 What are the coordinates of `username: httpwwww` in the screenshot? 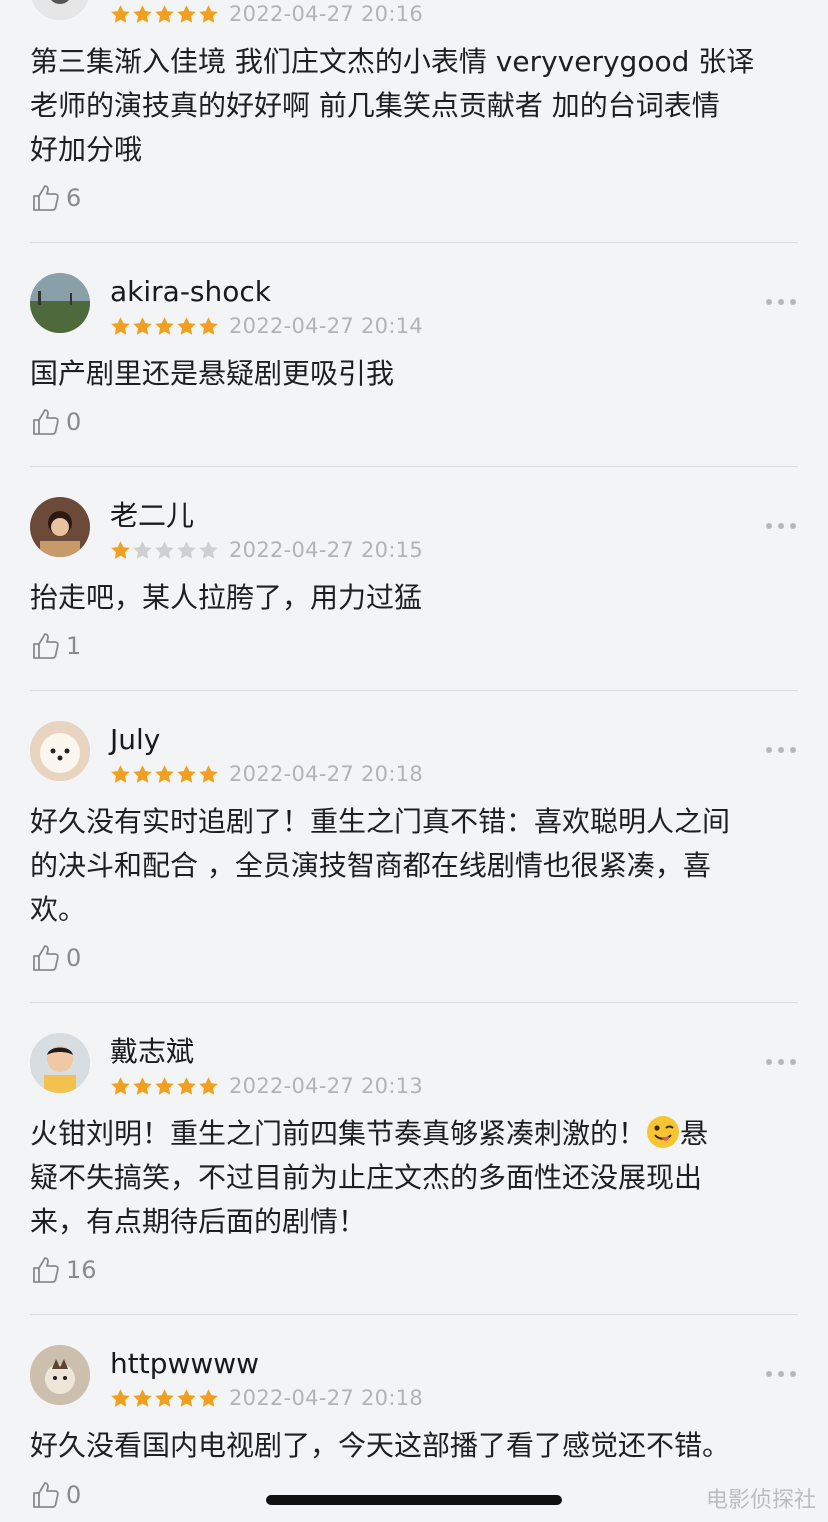 It's located at (184, 1364).